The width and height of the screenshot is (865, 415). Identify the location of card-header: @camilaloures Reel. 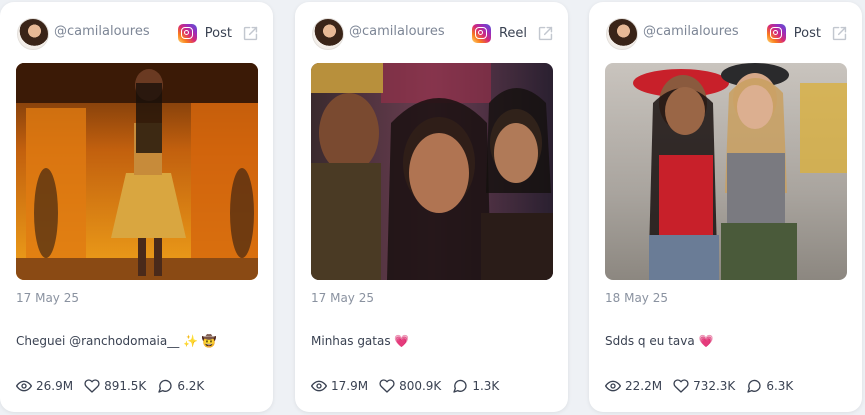
(432, 34).